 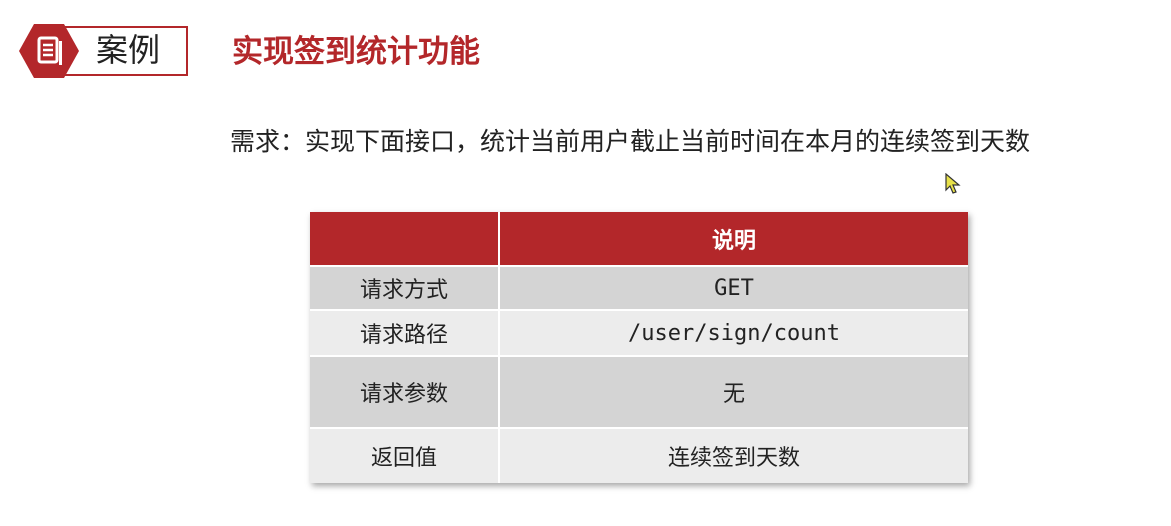 I want to click on table-row: 请求参数 无, so click(x=639, y=391).